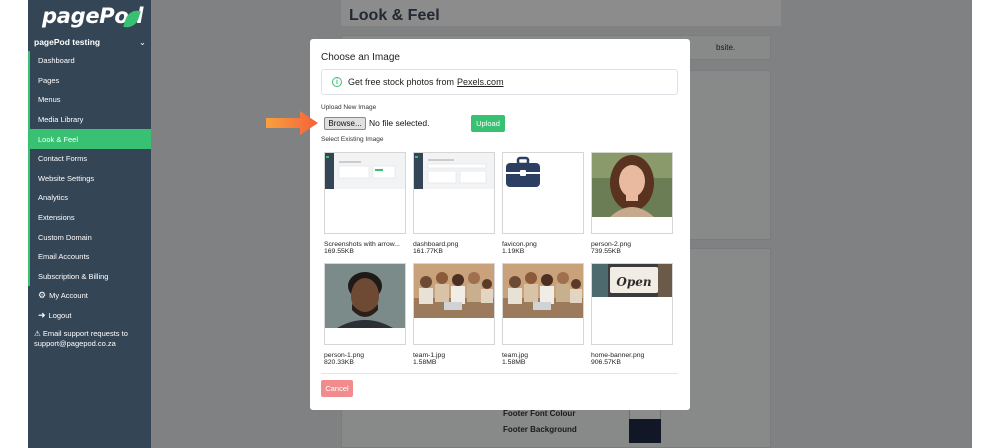  I want to click on sidebar-item-dashboard: Dashboard, so click(89, 61).